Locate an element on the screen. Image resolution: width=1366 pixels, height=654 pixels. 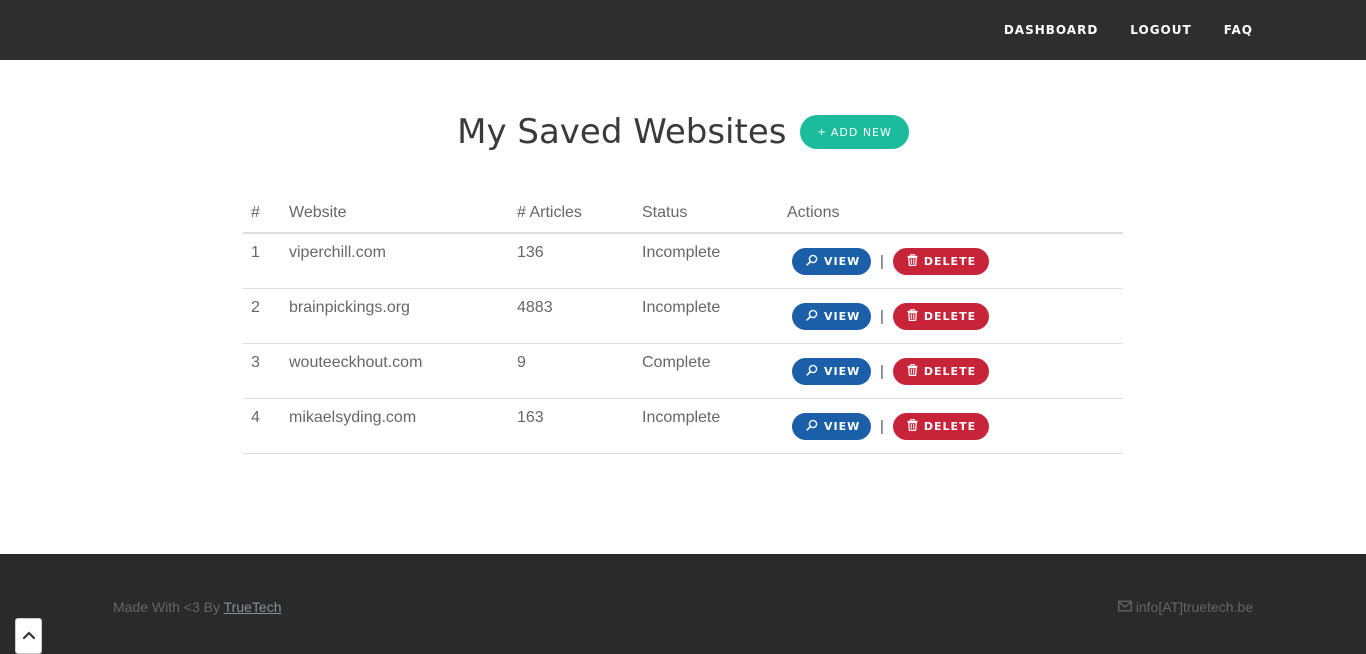
scroll-to-top-button is located at coordinates (28, 636).